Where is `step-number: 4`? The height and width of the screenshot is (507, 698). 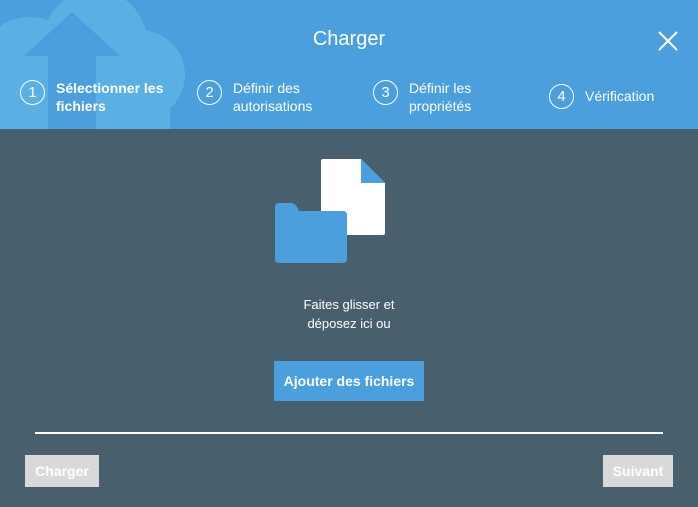
step-number: 4 is located at coordinates (561, 96).